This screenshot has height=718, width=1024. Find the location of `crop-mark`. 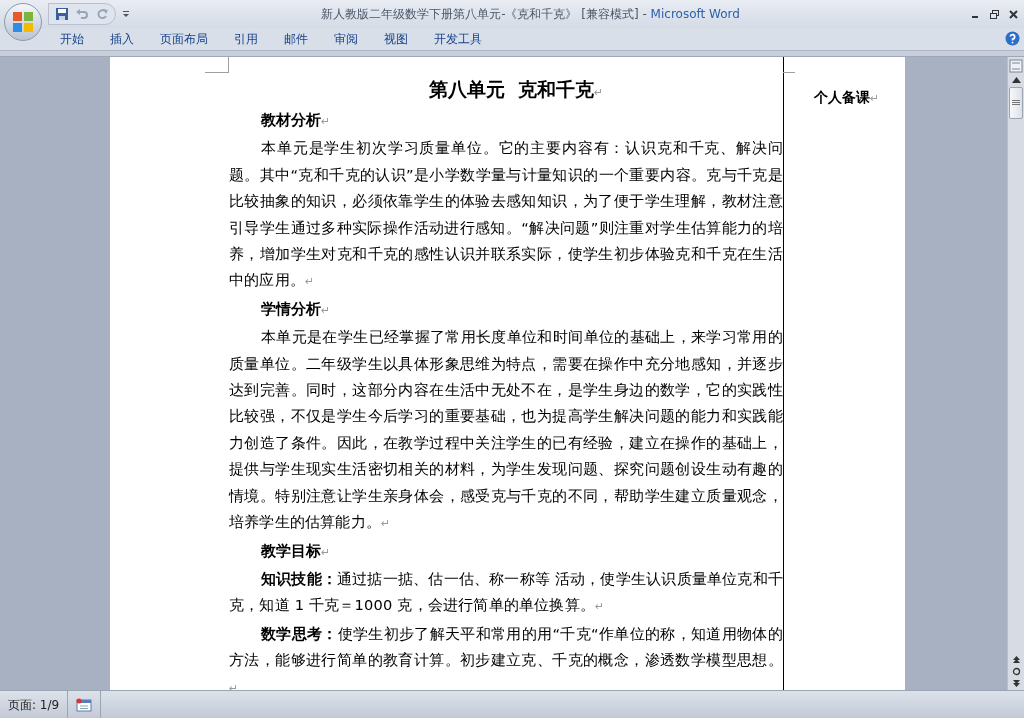

crop-mark is located at coordinates (217, 65).